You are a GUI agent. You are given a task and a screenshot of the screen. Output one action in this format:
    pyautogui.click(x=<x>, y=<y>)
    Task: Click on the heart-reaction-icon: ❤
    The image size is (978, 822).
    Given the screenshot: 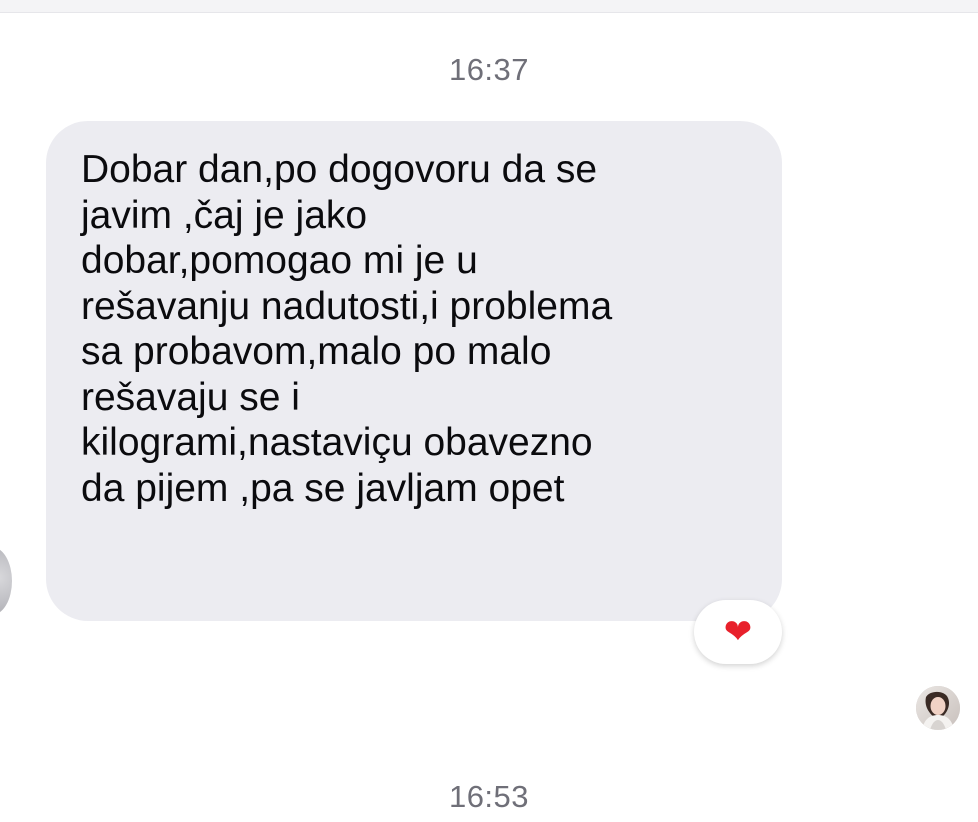 What is the action you would take?
    pyautogui.click(x=738, y=632)
    